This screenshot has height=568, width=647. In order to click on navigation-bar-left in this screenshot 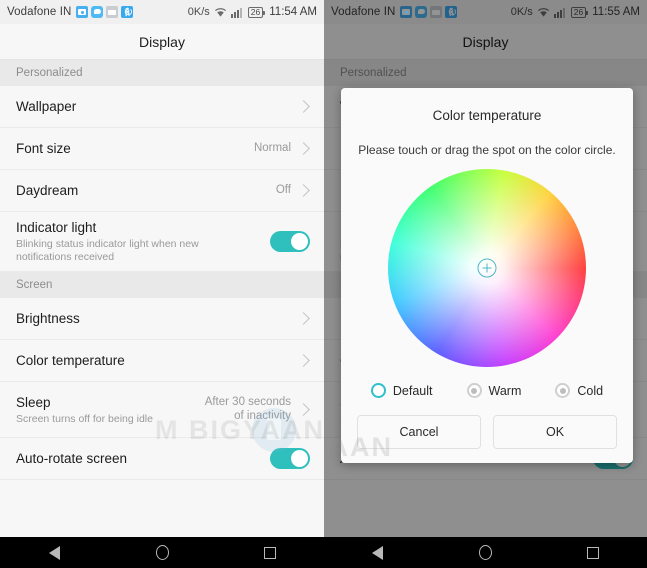, I will do `click(162, 552)`.